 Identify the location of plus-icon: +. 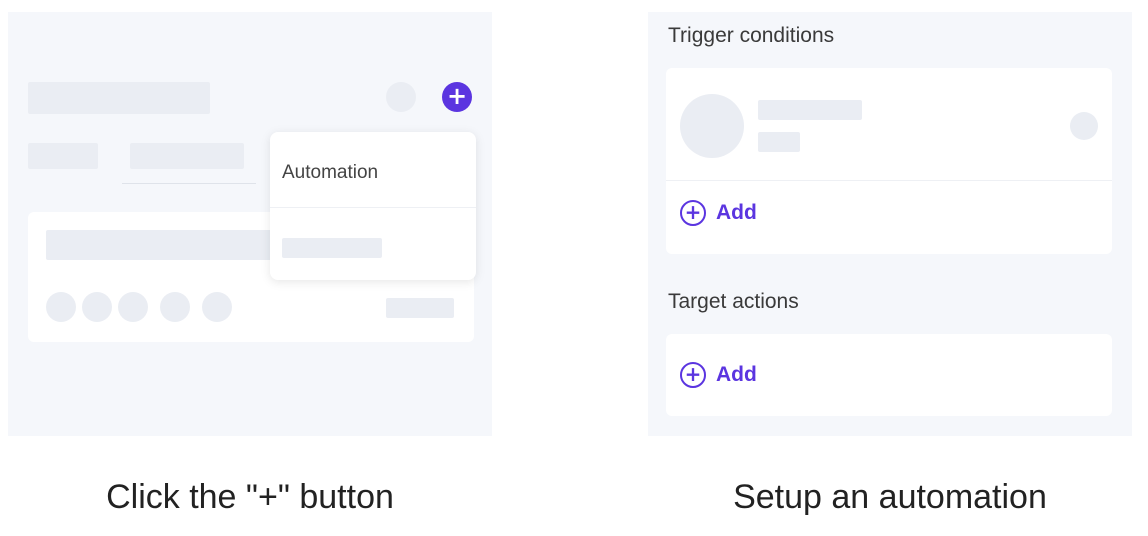
(457, 96).